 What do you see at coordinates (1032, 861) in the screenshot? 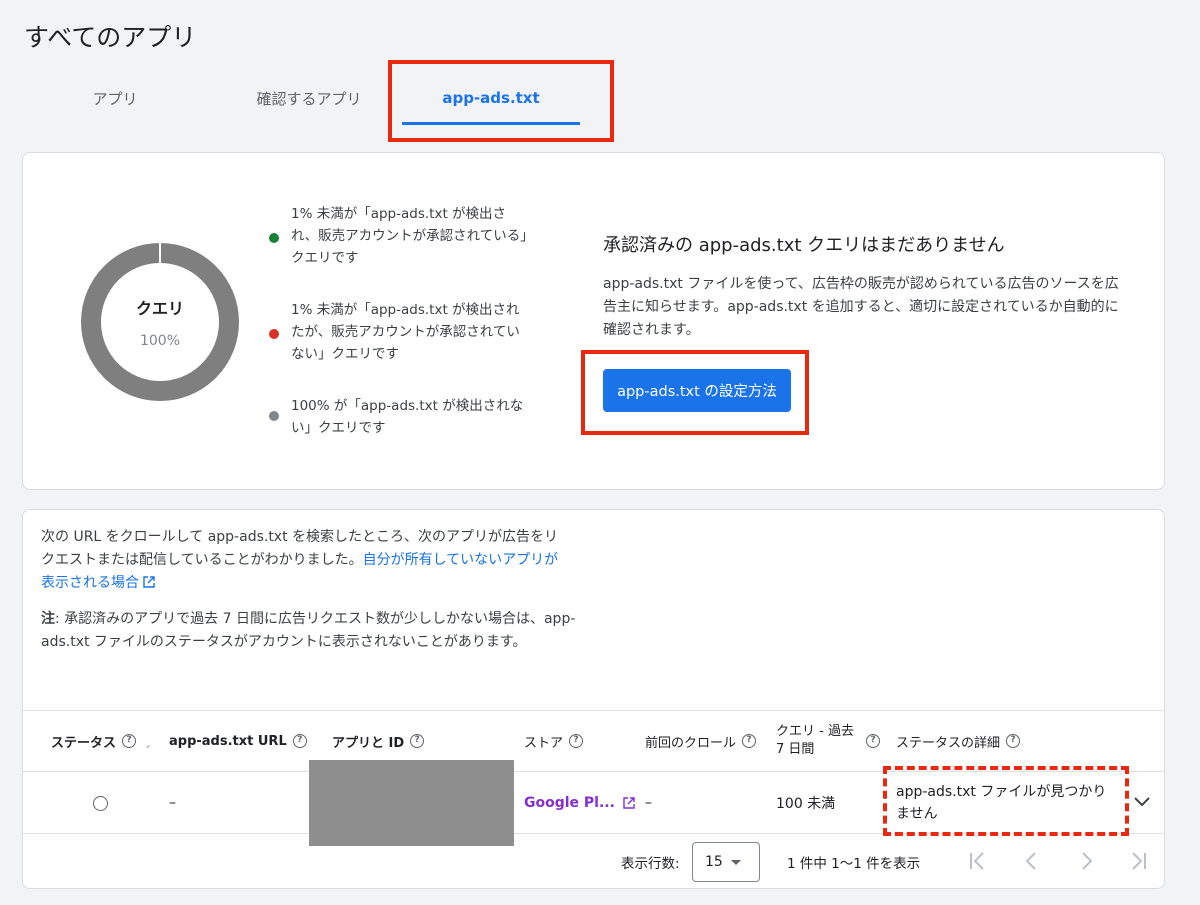
I see `previous-page-icon` at bounding box center [1032, 861].